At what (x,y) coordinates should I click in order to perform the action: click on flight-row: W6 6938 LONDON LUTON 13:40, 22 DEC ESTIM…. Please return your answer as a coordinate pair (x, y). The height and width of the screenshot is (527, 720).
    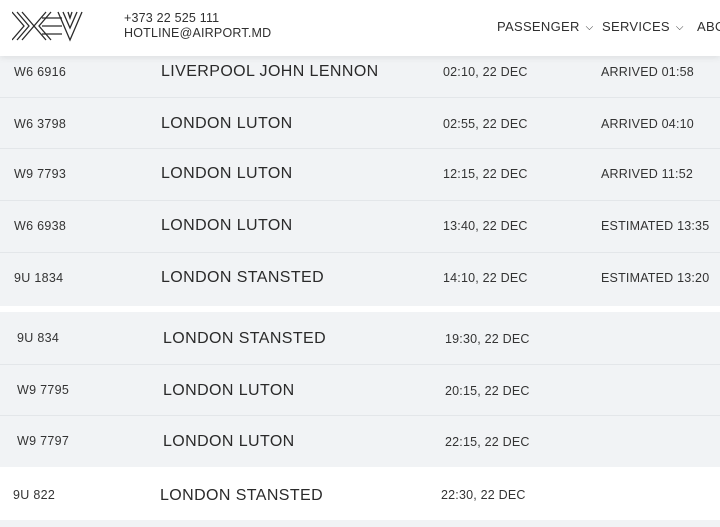
    Looking at the image, I should click on (360, 227).